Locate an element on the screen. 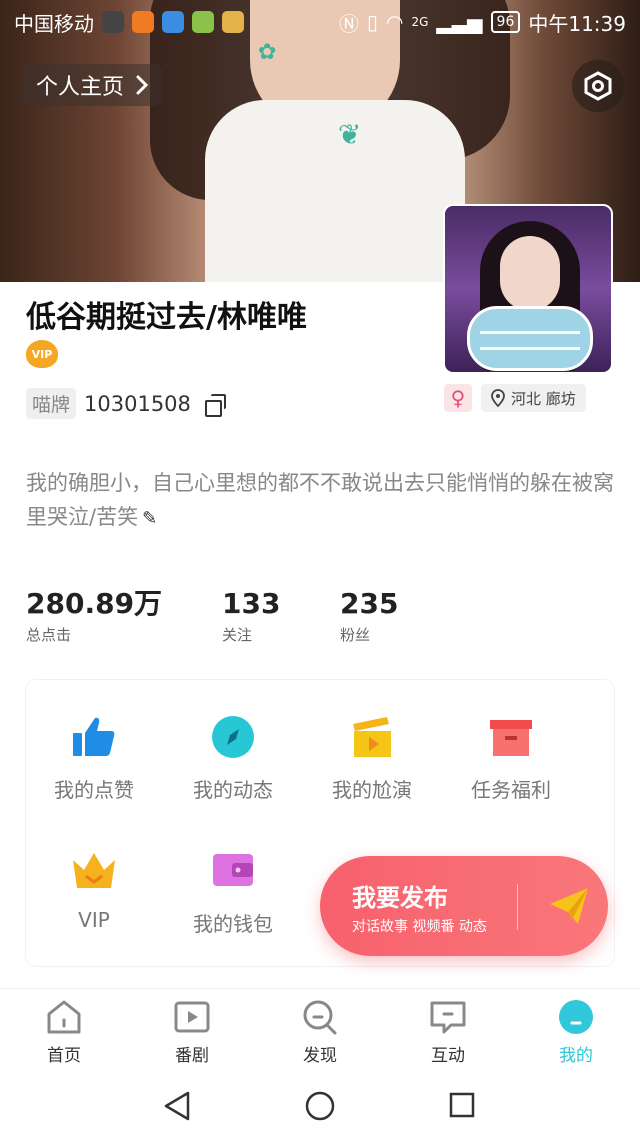 The image size is (640, 1138). status-bar: 中国移动 Ⓝ ▯ ◠ 2G ▂▃▅ 96 中午11:39 is located at coordinates (320, 22).